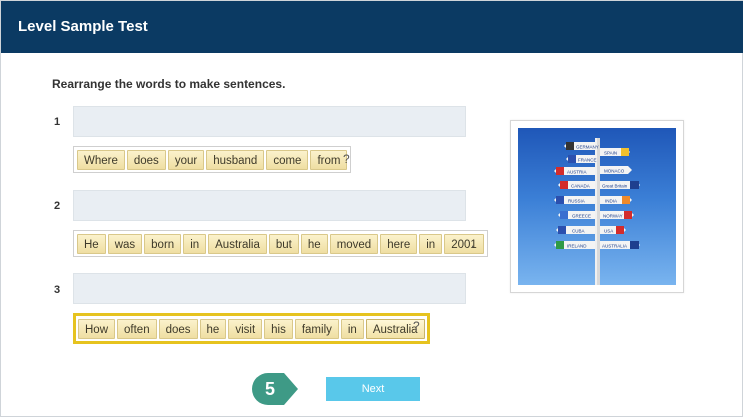  What do you see at coordinates (287, 159) in the screenshot?
I see `word-tile: come` at bounding box center [287, 159].